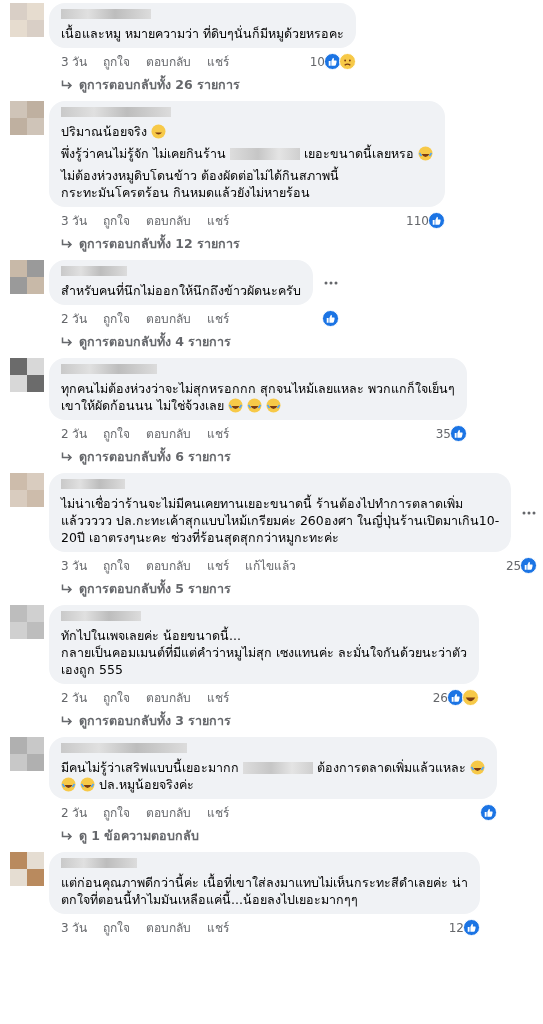 This screenshot has width=543, height=1024. I want to click on haha-reaction-icon, so click(470, 697).